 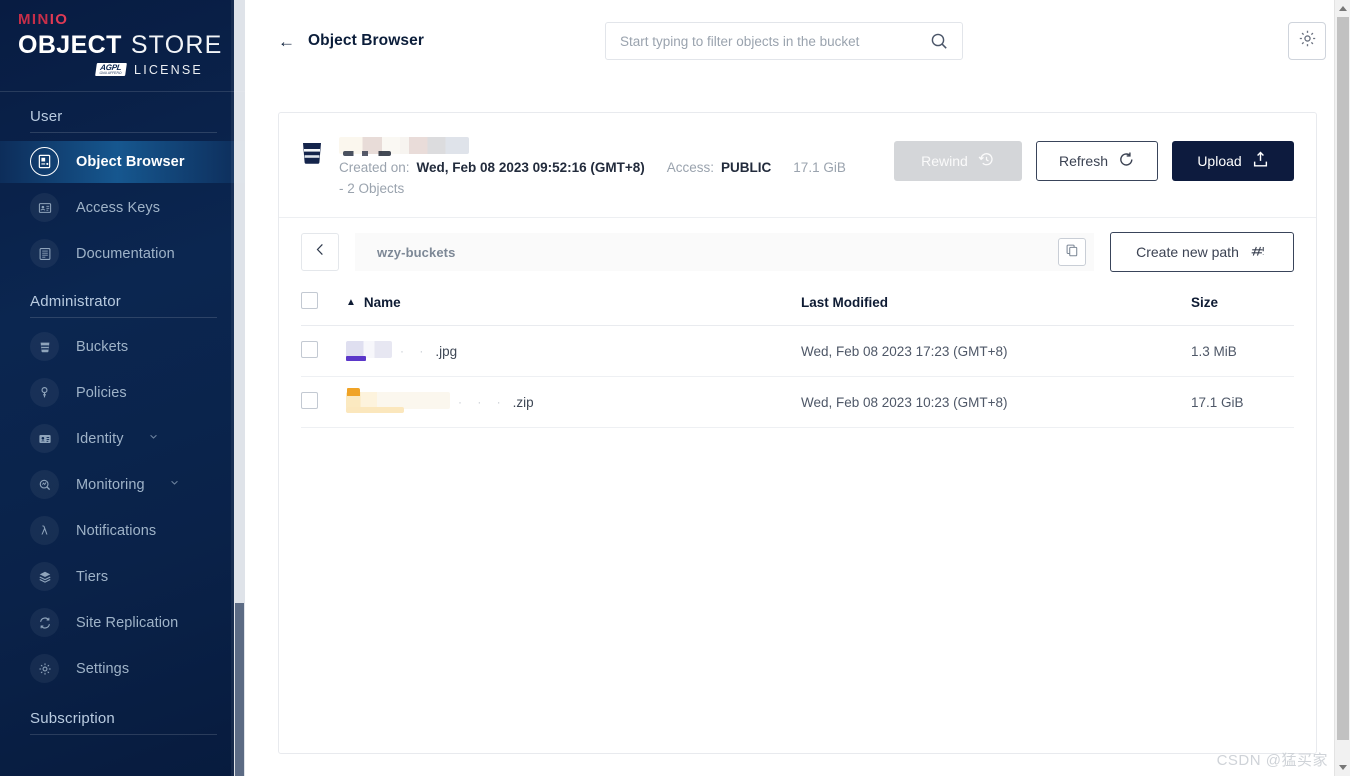 I want to click on file-extension: .jpg, so click(x=446, y=351).